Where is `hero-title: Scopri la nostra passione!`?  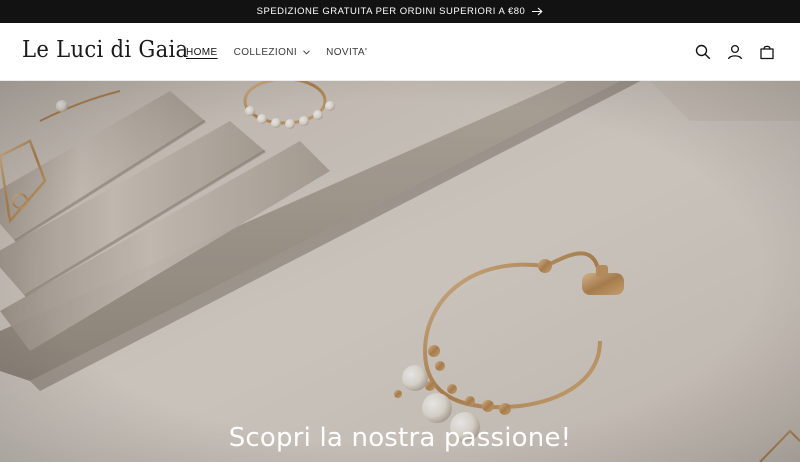 hero-title: Scopri la nostra passione! is located at coordinates (400, 438).